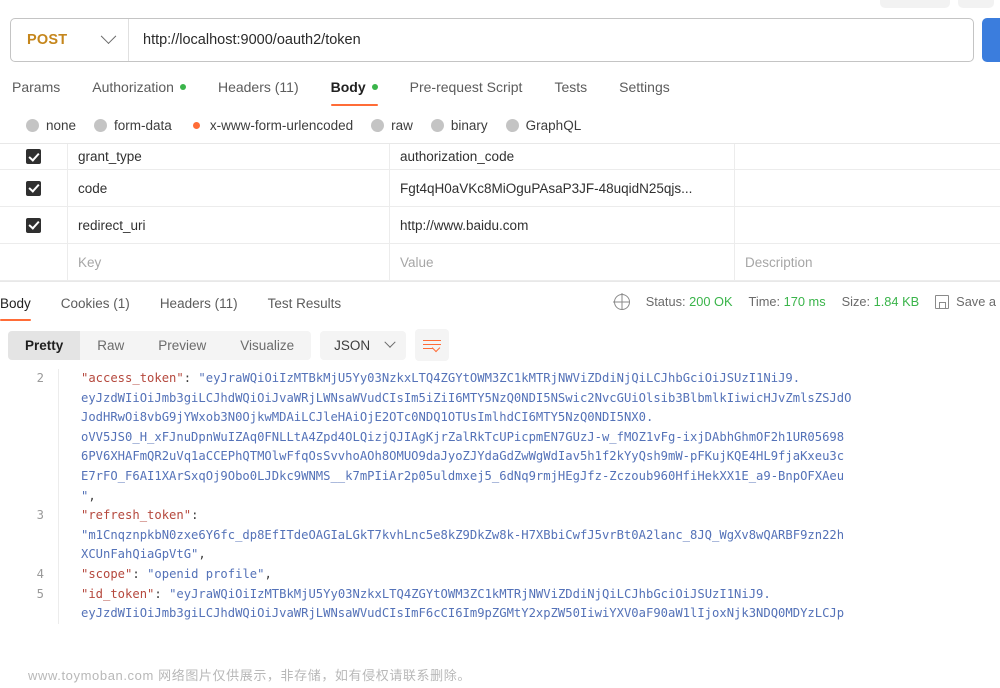  Describe the element at coordinates (896, 301) in the screenshot. I see `size-value: 1.84 KB` at that location.